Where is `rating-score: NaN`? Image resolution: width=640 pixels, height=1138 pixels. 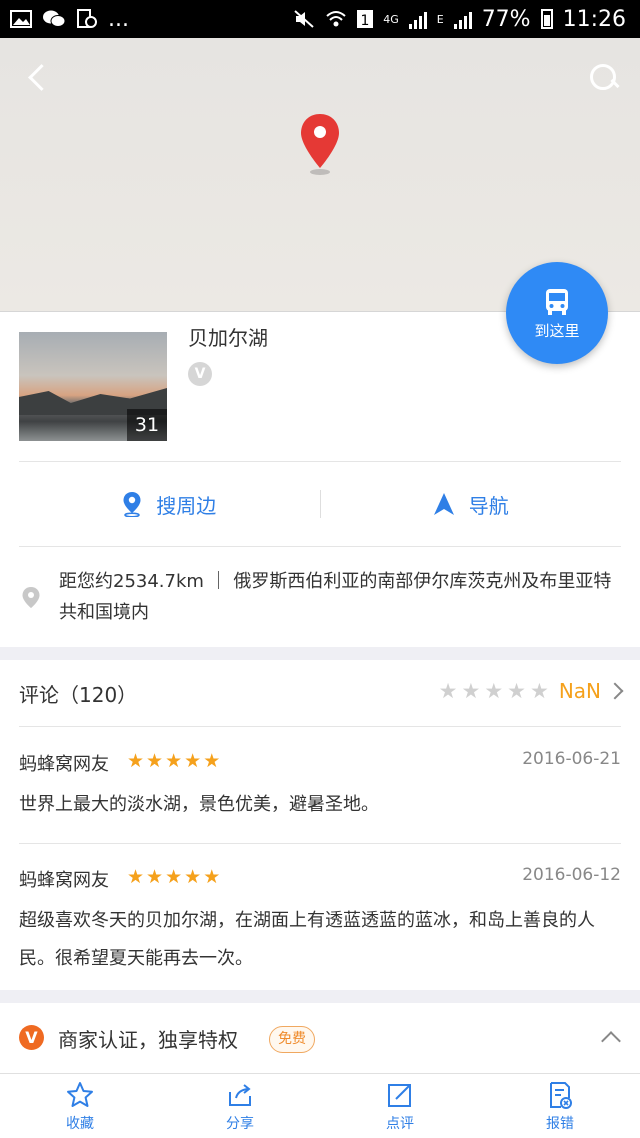 rating-score: NaN is located at coordinates (579, 691).